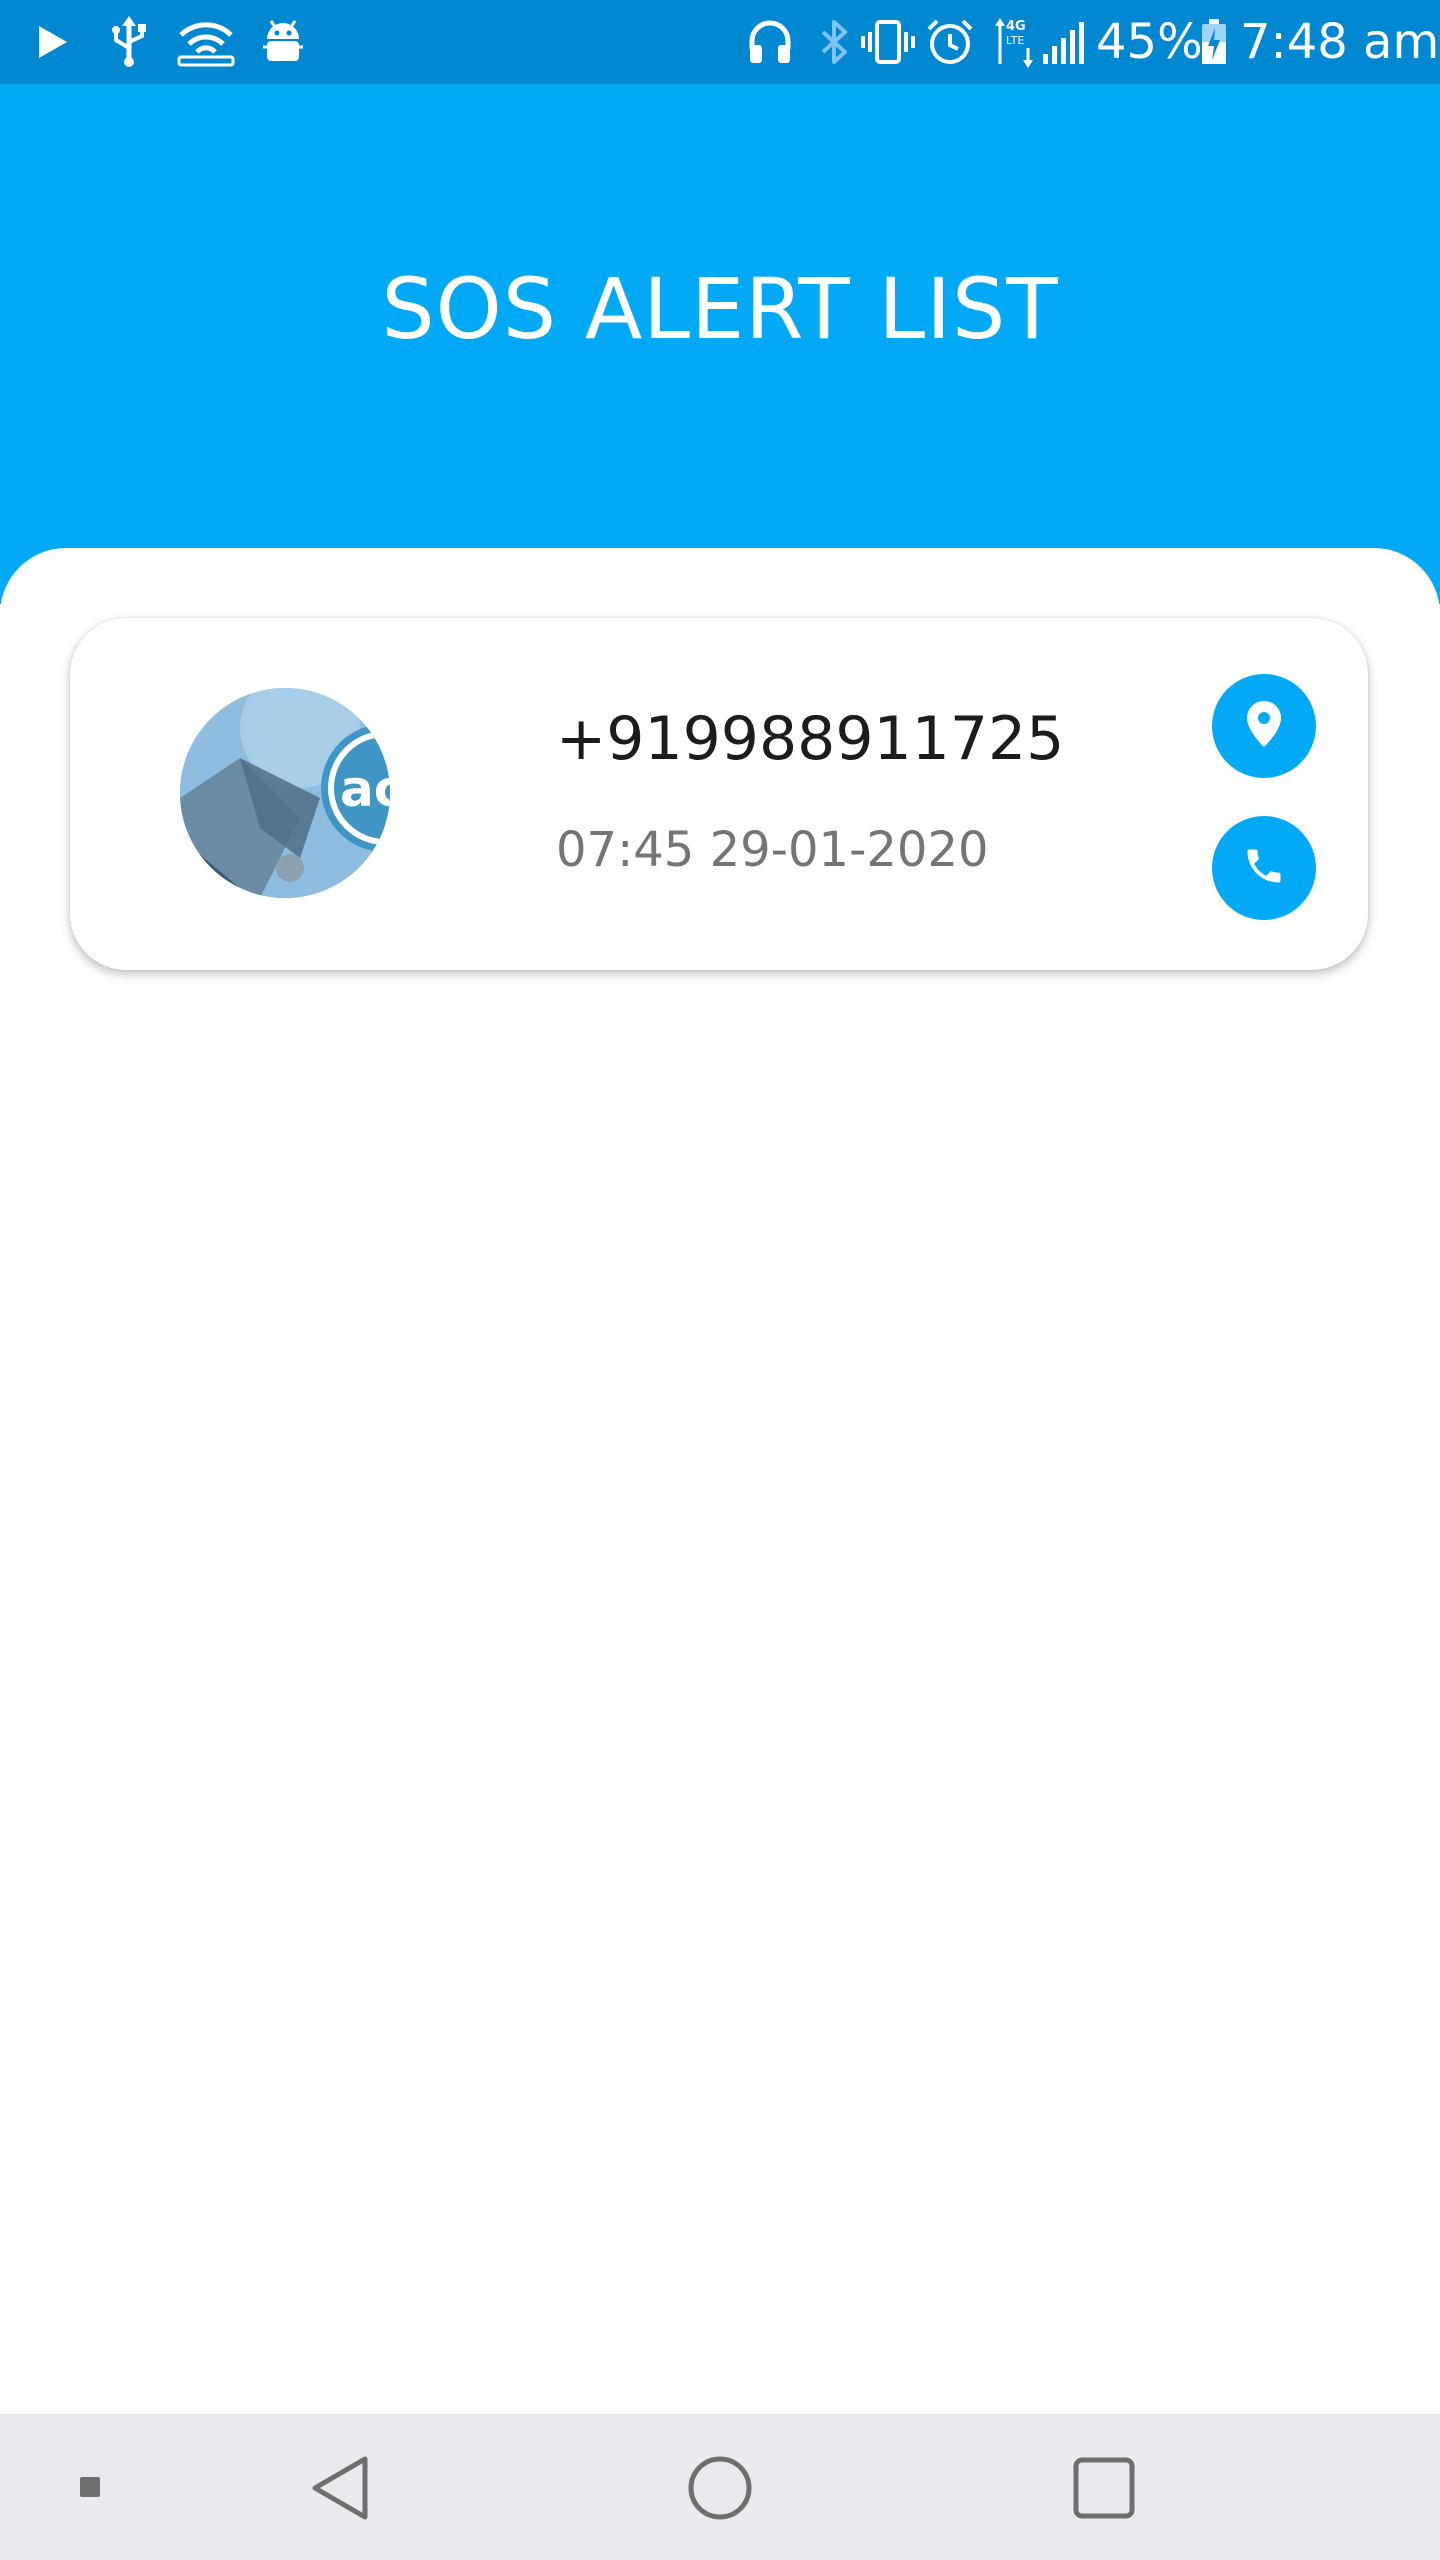 The height and width of the screenshot is (2560, 1440). What do you see at coordinates (888, 42) in the screenshot?
I see `vibrate-icon` at bounding box center [888, 42].